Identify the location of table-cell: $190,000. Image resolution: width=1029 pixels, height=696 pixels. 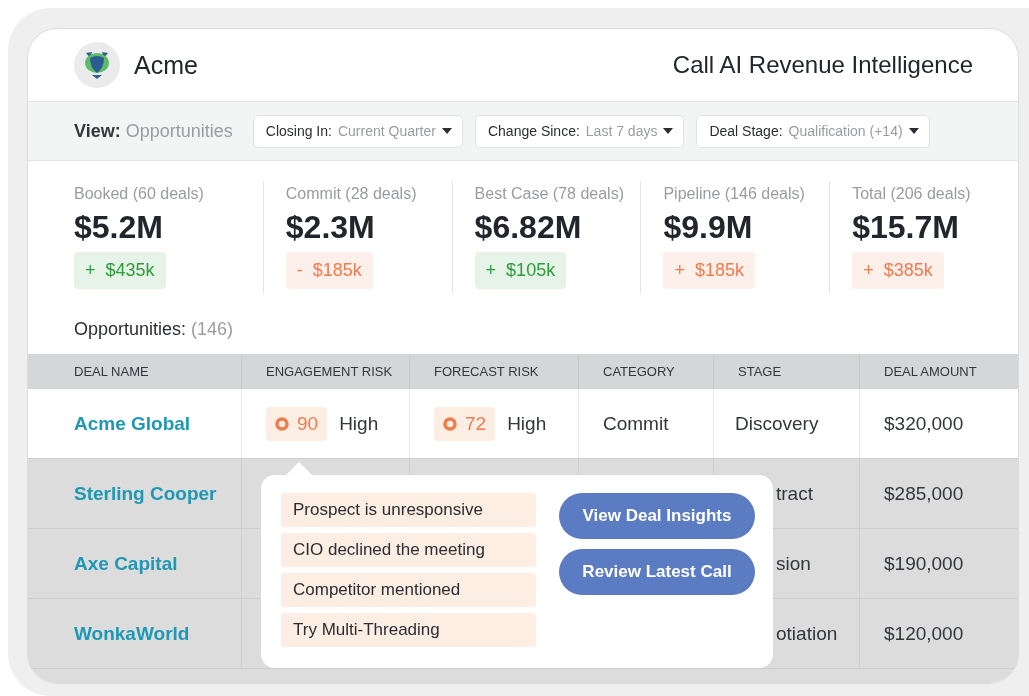
(924, 563).